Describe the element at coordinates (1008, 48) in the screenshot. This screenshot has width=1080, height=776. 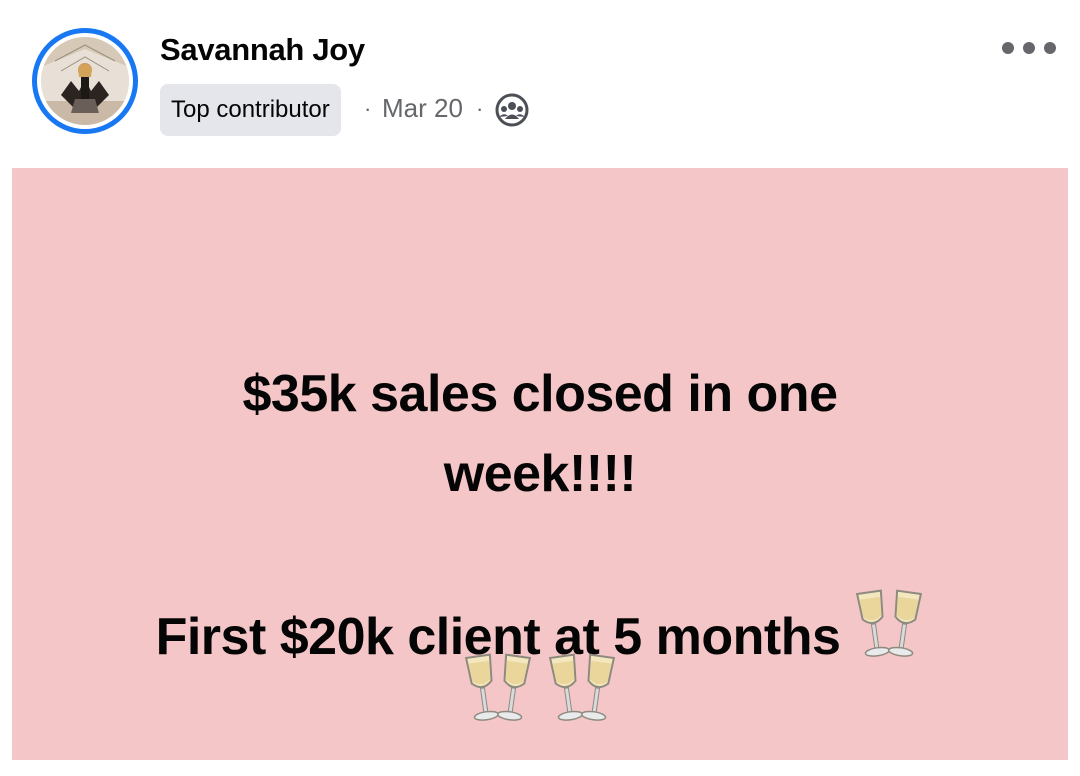
I see `more-options-icon` at that location.